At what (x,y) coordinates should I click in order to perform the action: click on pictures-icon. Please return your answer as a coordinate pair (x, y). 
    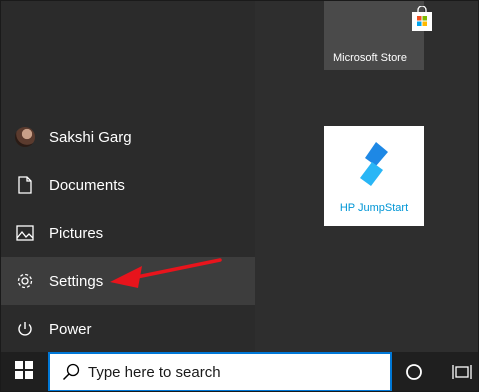
    Looking at the image, I should click on (25, 233).